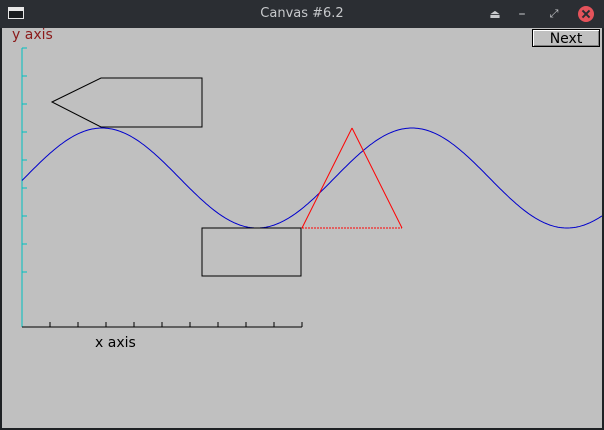 The height and width of the screenshot is (430, 604). Describe the element at coordinates (251, 252) in the screenshot. I see `rectangle-shape` at that location.